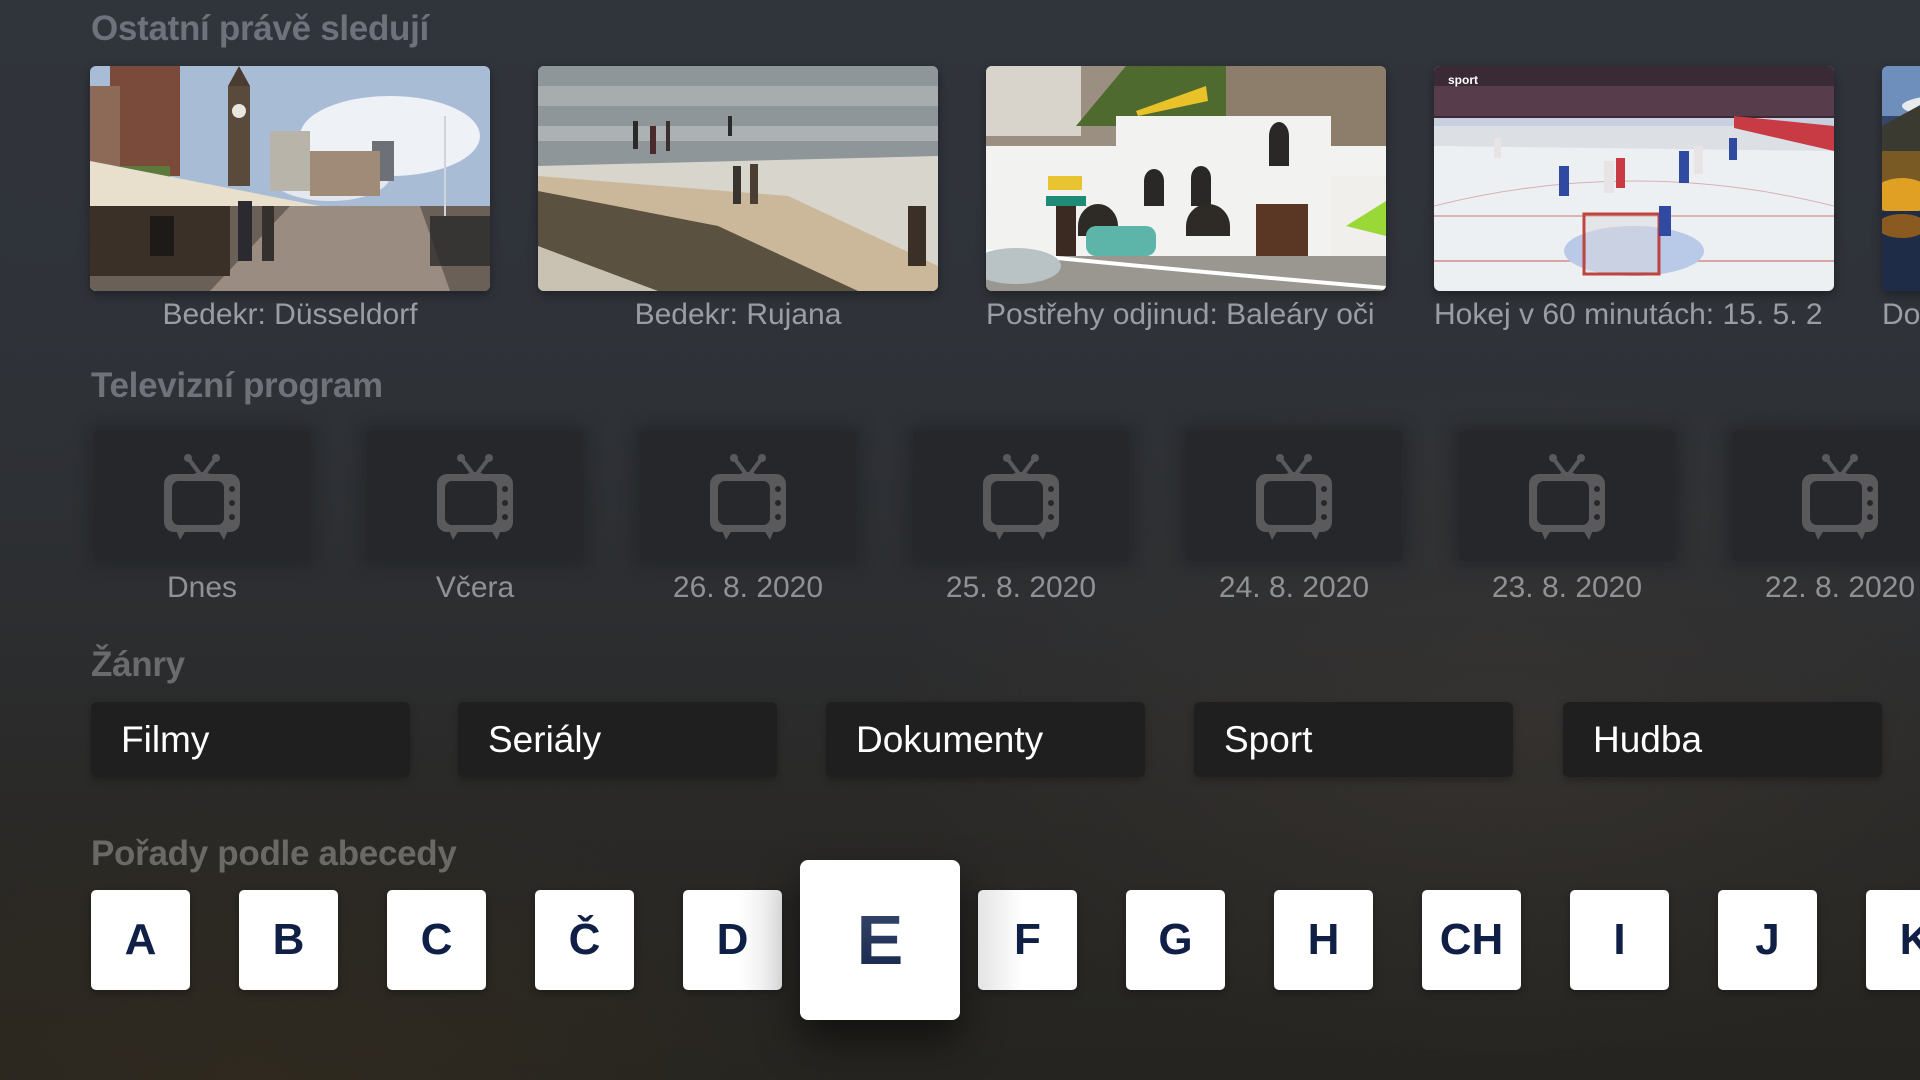  I want to click on tv-program-day-label: 26. 8. 2020, so click(748, 587).